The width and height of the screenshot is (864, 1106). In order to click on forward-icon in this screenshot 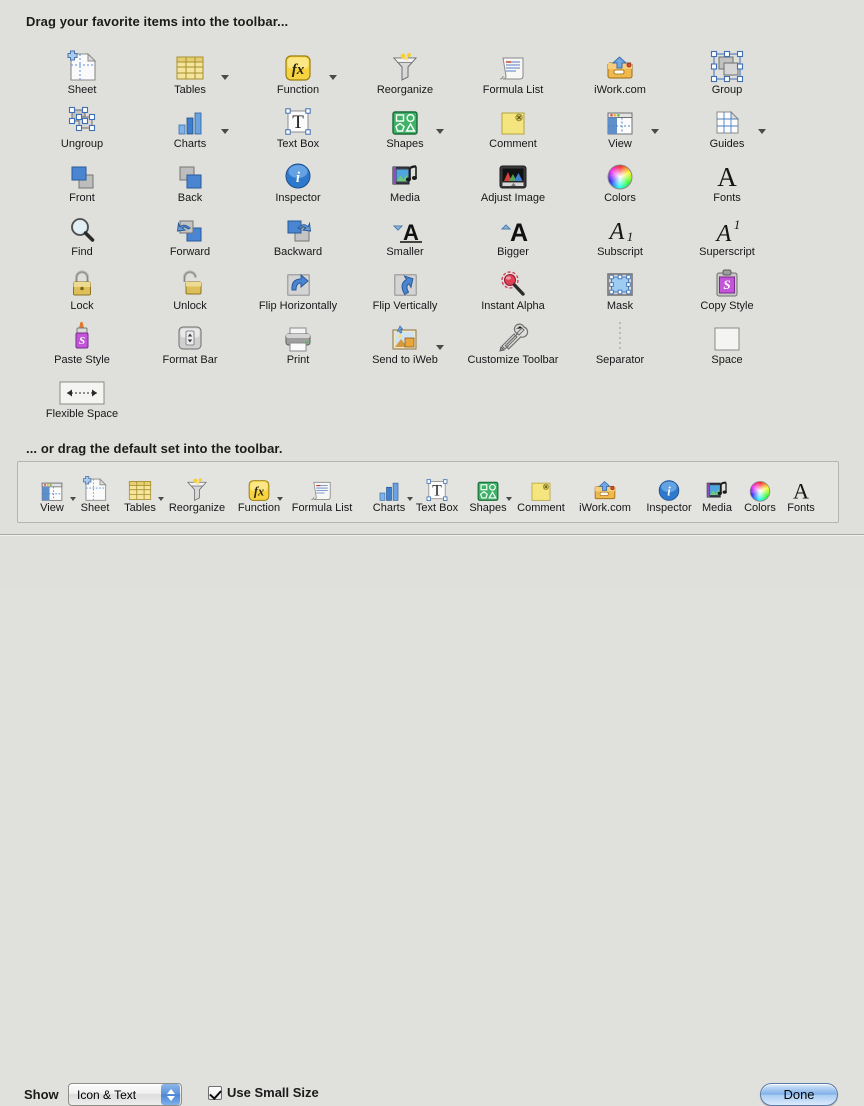, I will do `click(190, 223)`.